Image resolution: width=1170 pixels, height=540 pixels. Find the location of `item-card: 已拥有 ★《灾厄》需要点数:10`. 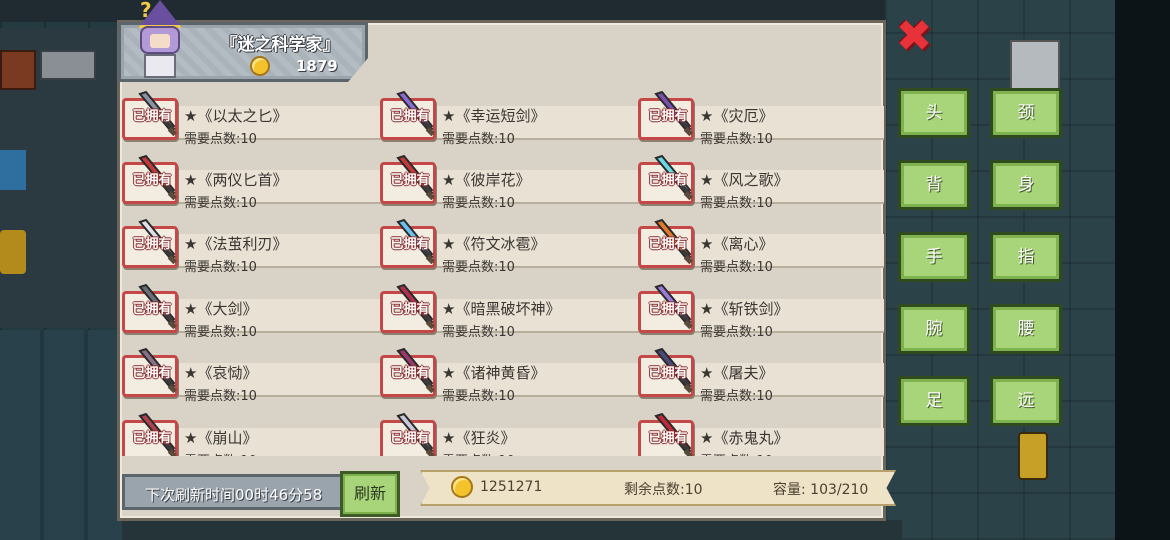

item-card: 已拥有 ★《灾厄》需要点数:10 is located at coordinates (761, 117).